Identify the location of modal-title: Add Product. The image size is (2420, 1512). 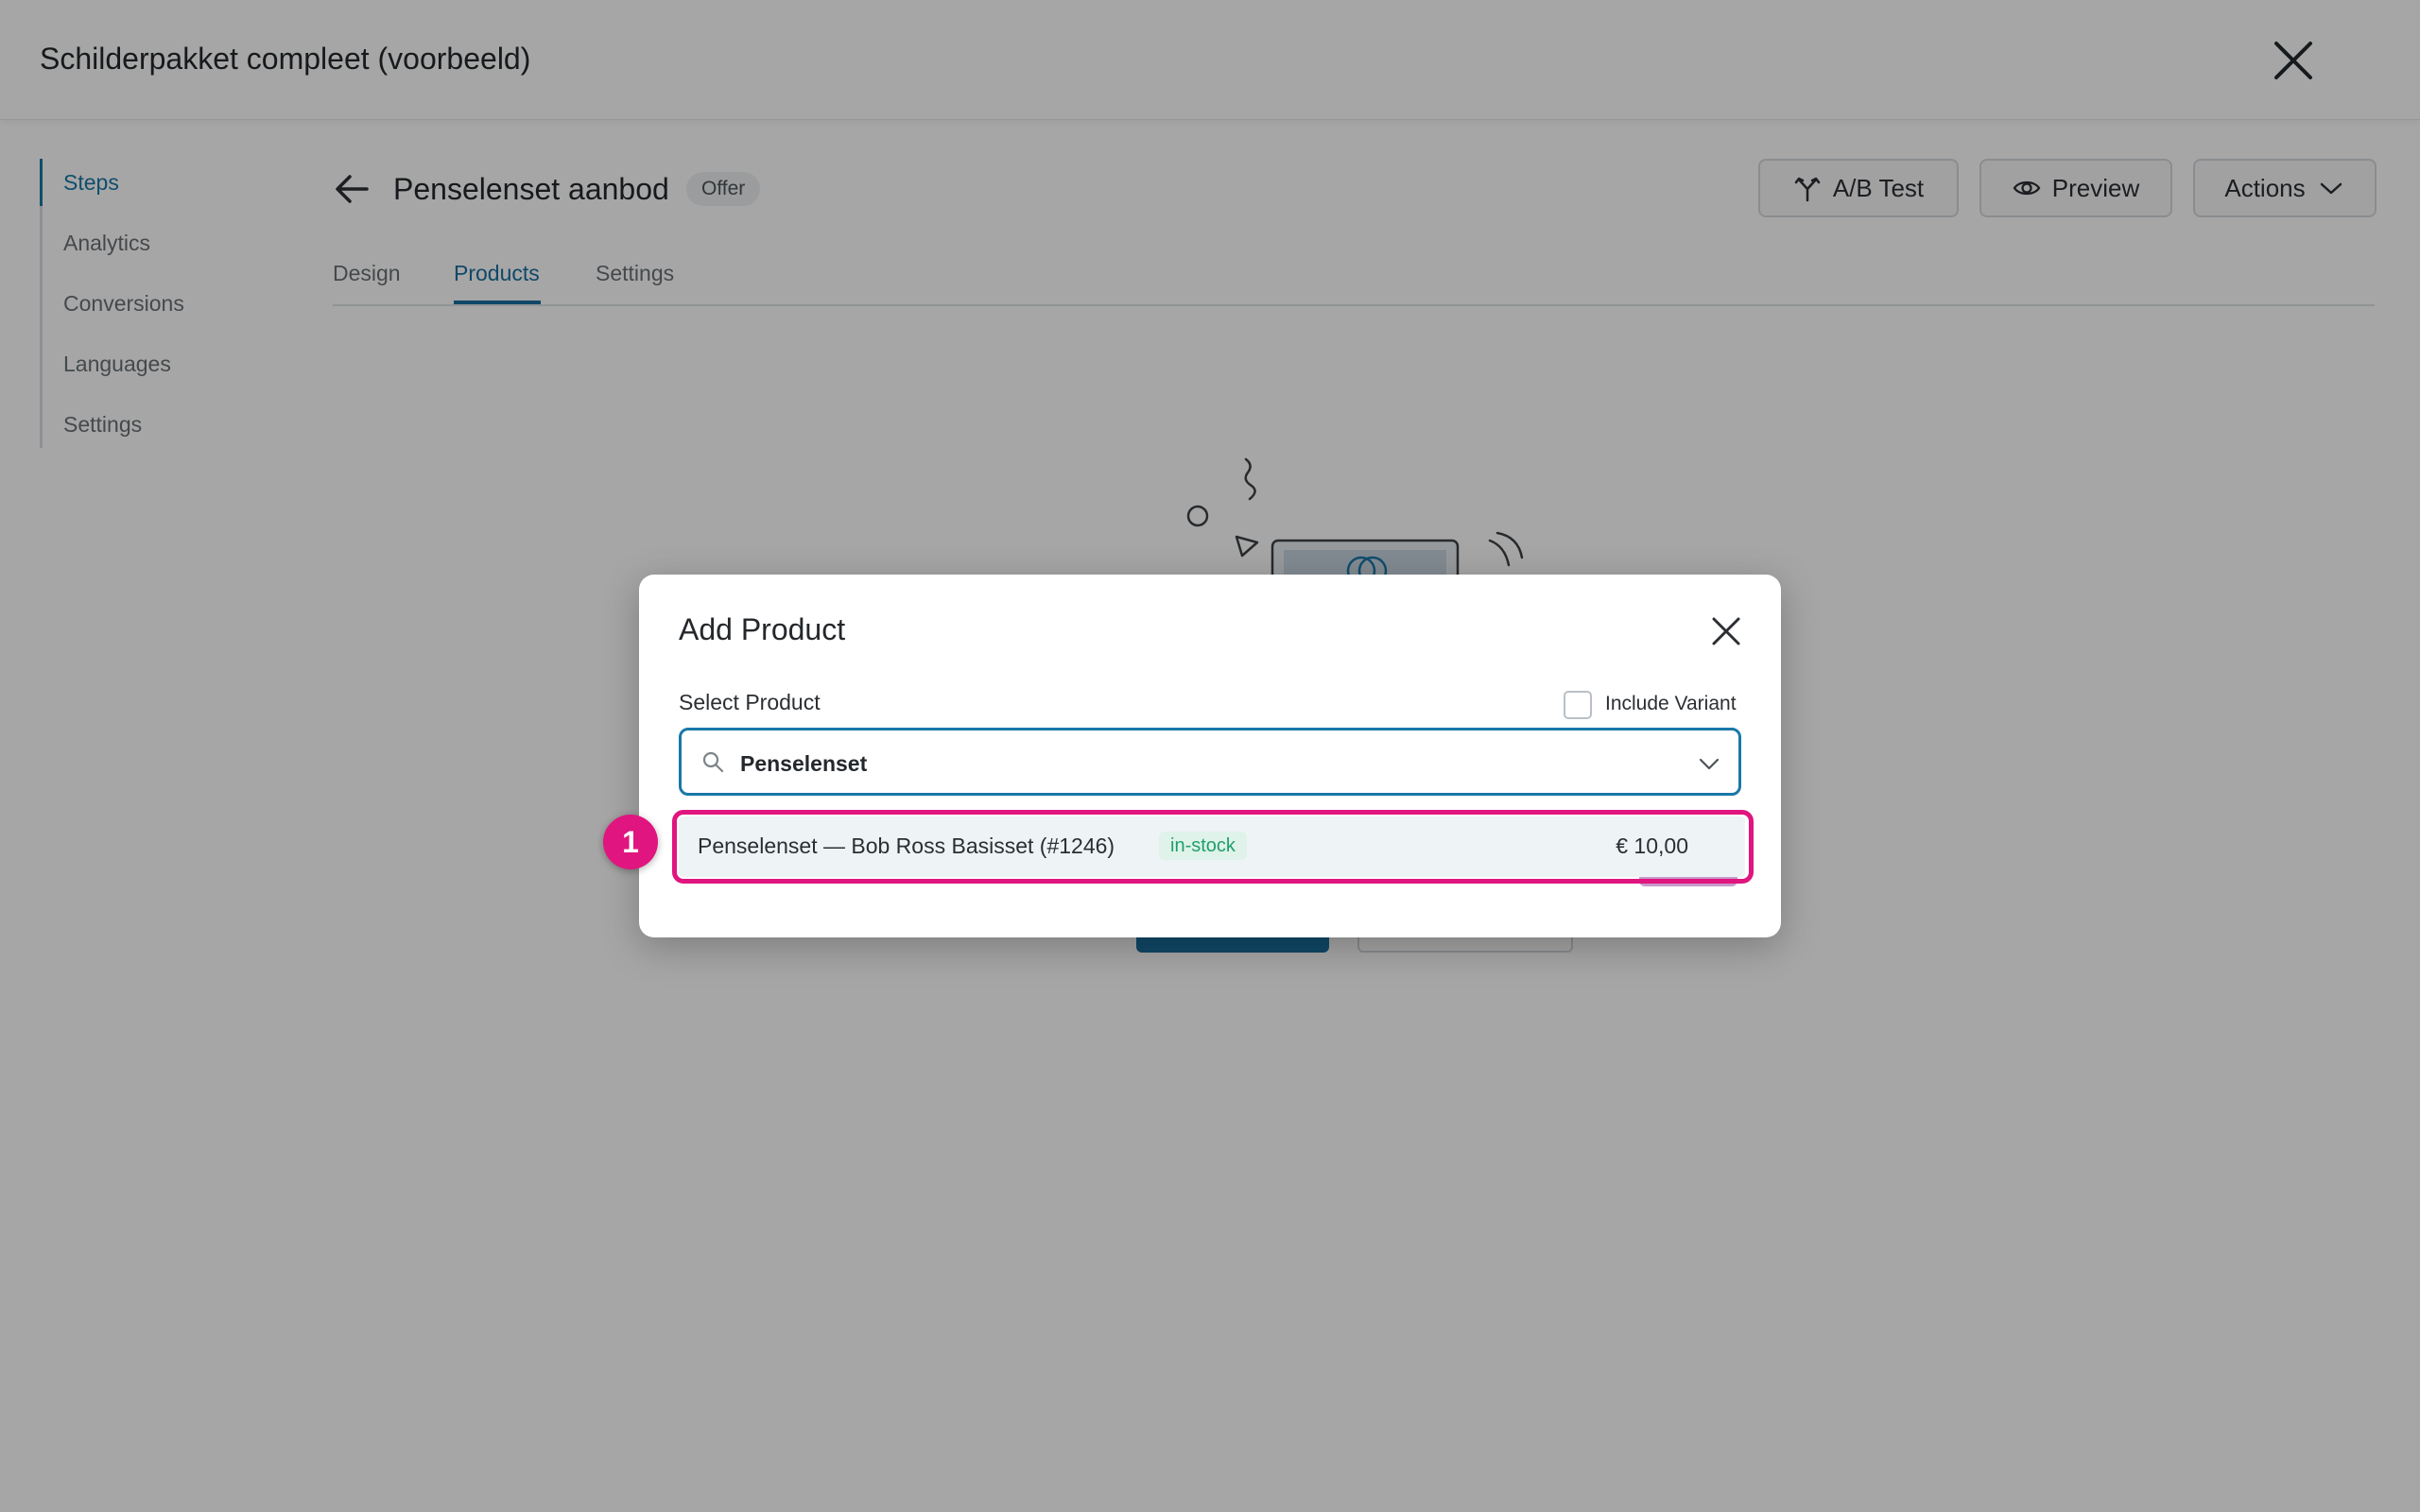
(762, 629).